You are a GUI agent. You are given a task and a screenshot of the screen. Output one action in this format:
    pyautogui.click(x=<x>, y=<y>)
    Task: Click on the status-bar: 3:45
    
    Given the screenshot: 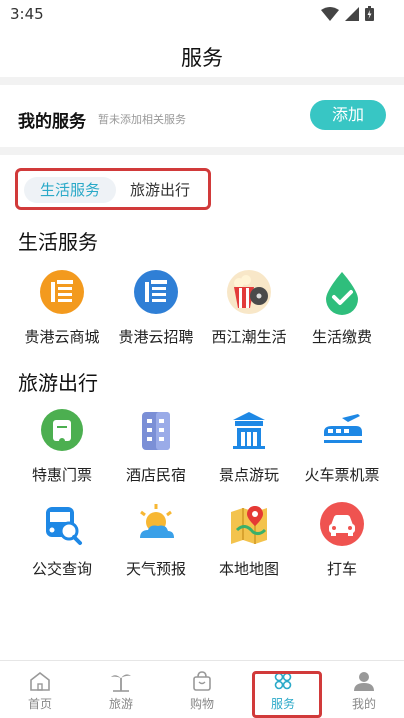 What is the action you would take?
    pyautogui.click(x=202, y=14)
    